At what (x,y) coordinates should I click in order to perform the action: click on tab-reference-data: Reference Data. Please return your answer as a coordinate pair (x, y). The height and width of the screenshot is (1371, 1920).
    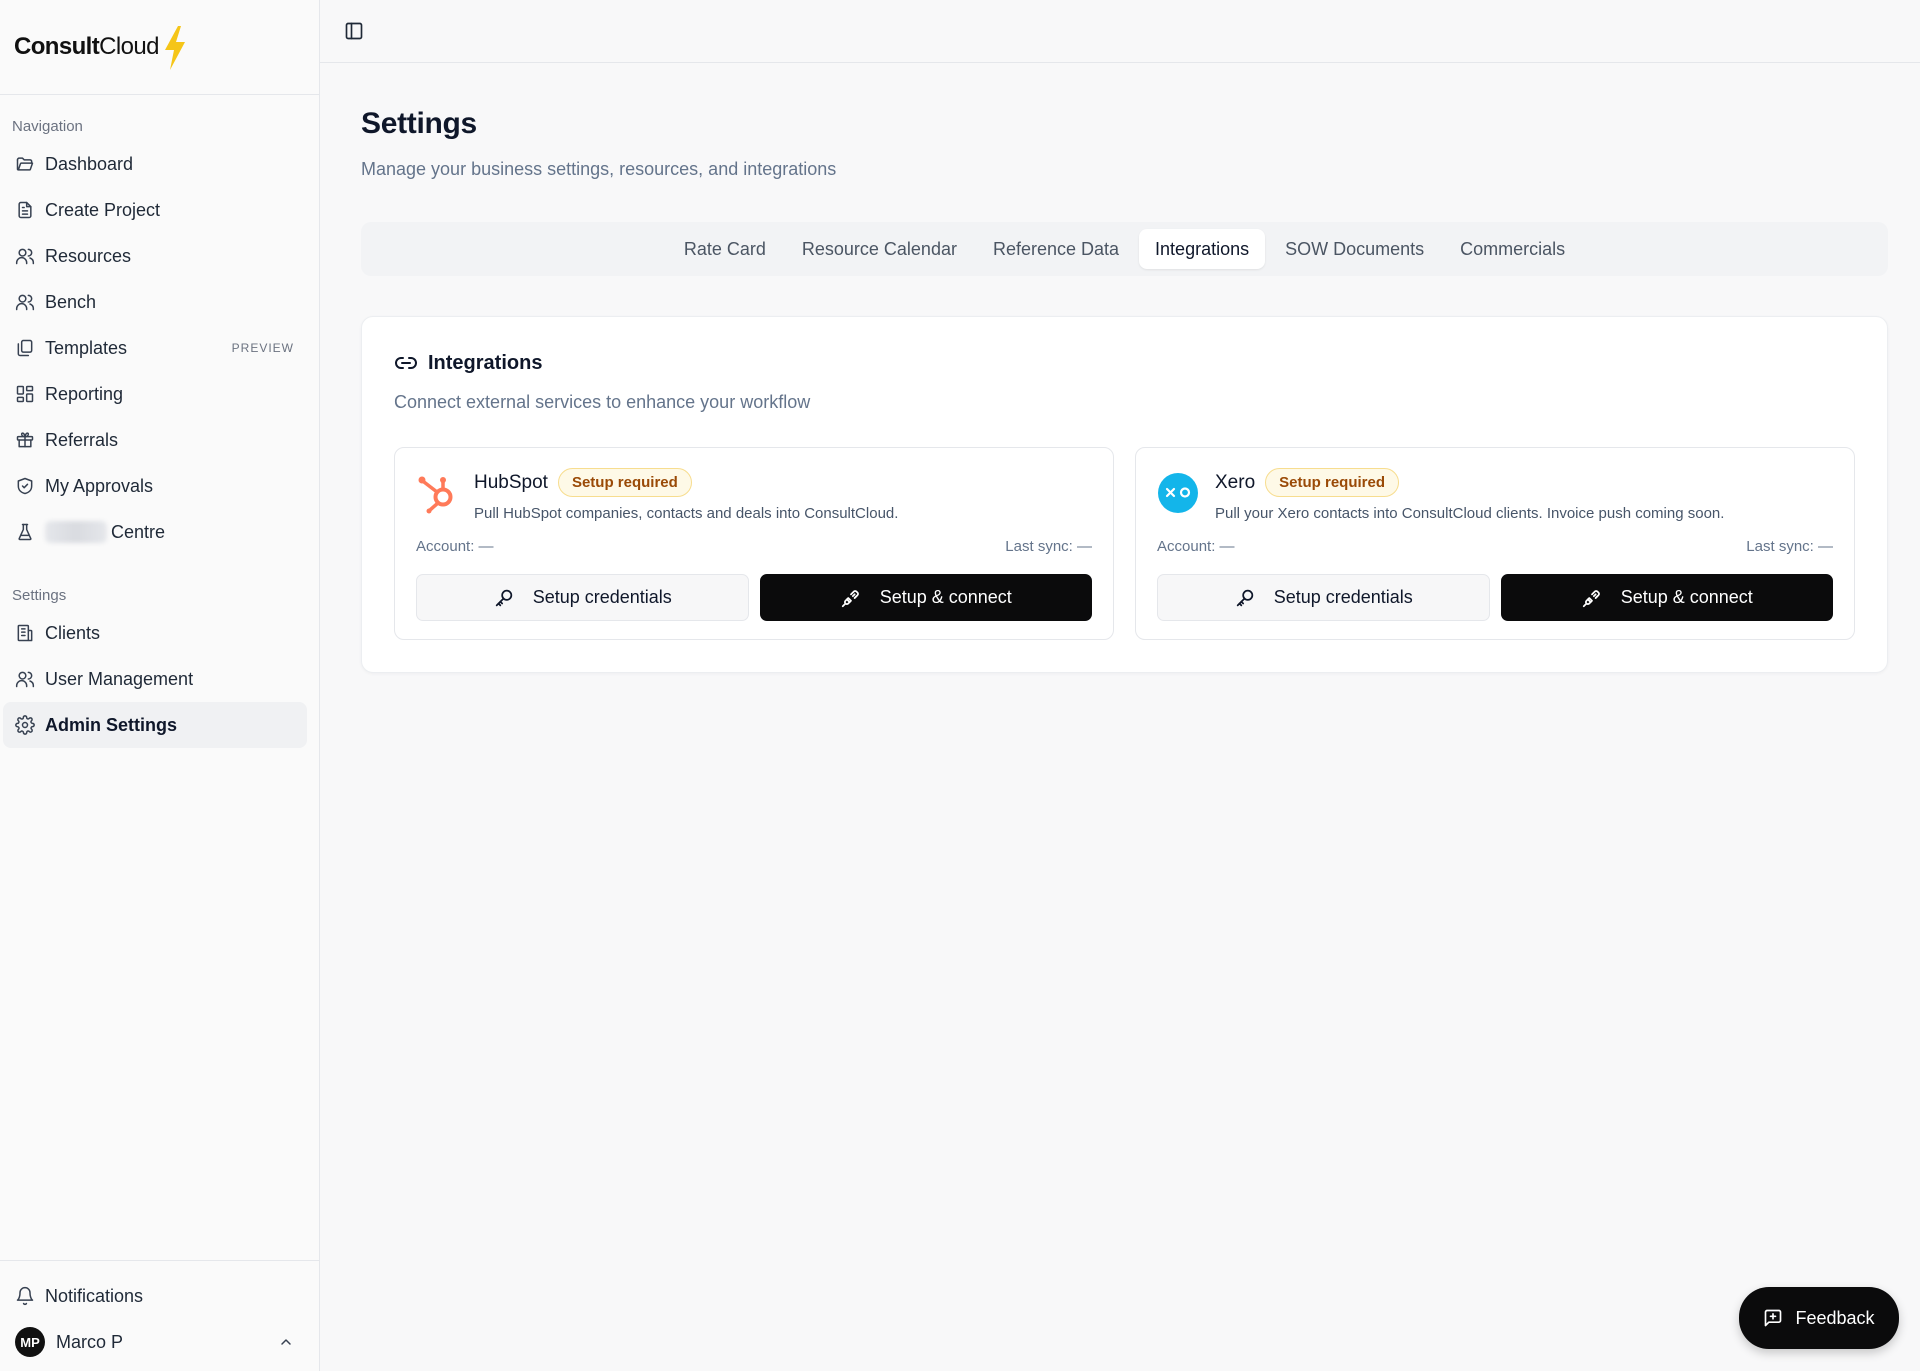
    Looking at the image, I should click on (1056, 249).